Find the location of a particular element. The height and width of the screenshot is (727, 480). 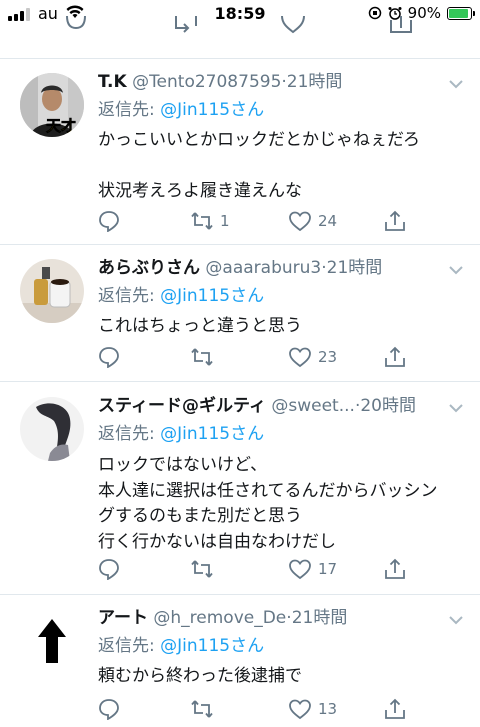

tweet-actions: 23 is located at coordinates (240, 359).